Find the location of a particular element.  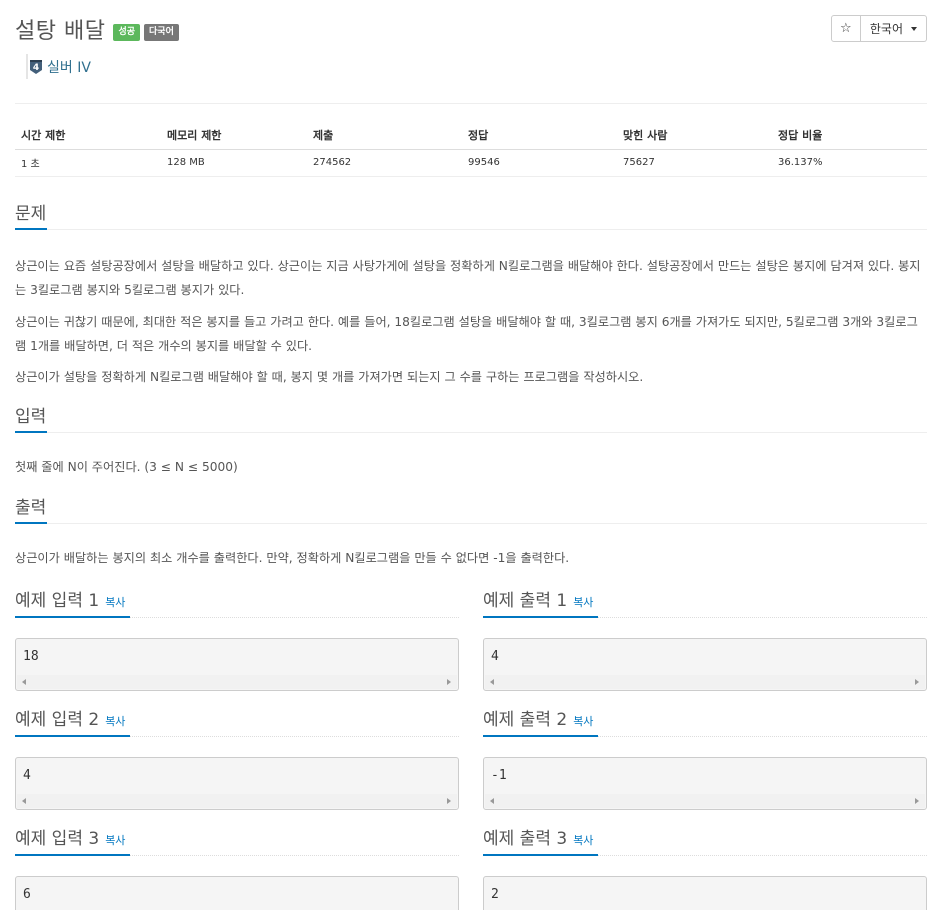

sample-output-1-title: 예제 출력 1 is located at coordinates (525, 601).